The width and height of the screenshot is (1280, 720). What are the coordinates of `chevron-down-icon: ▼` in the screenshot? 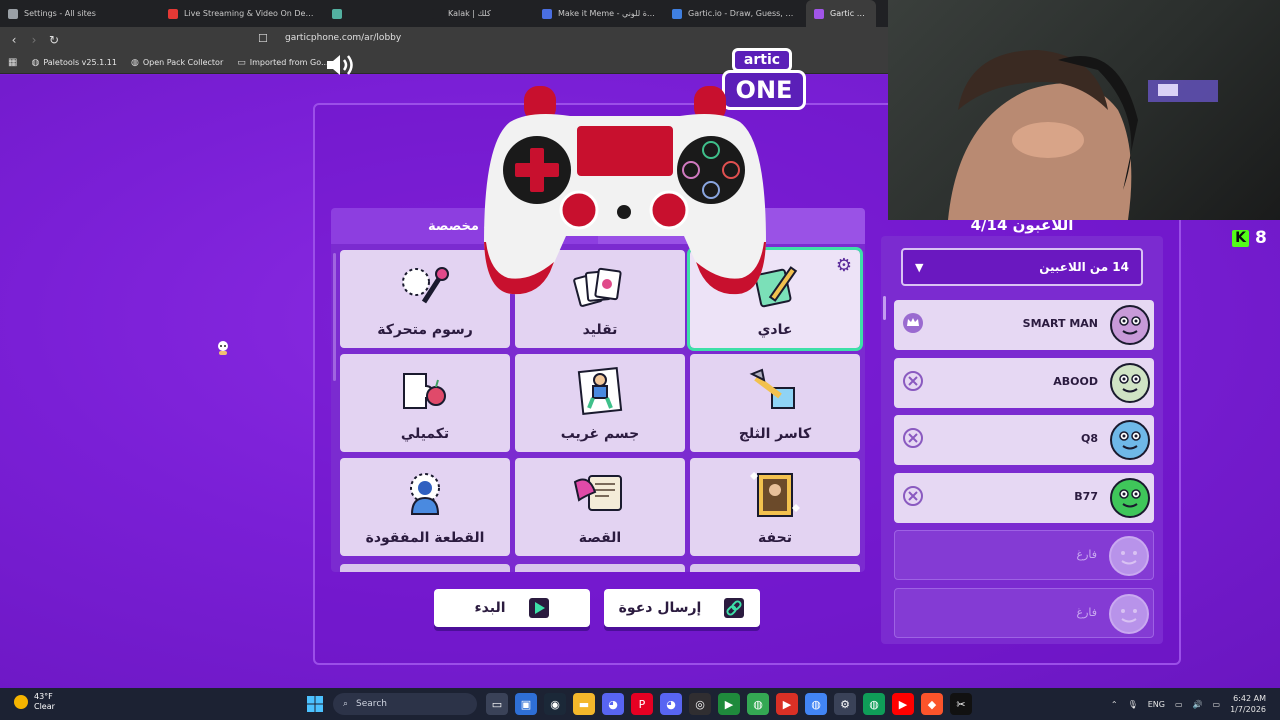 It's located at (919, 267).